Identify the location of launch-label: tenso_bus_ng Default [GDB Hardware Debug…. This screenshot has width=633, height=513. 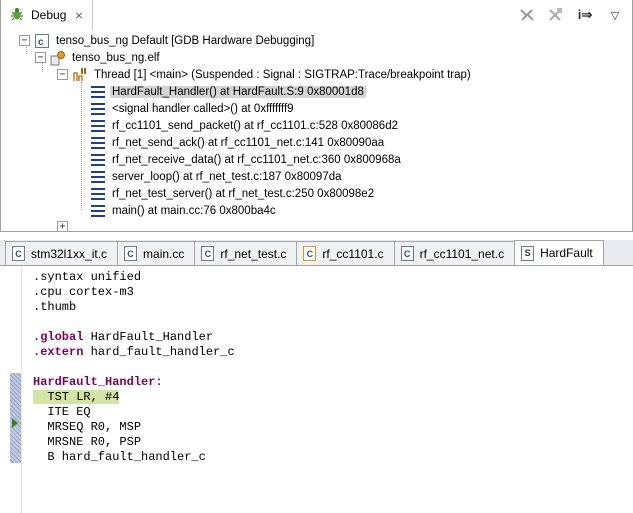
(185, 40).